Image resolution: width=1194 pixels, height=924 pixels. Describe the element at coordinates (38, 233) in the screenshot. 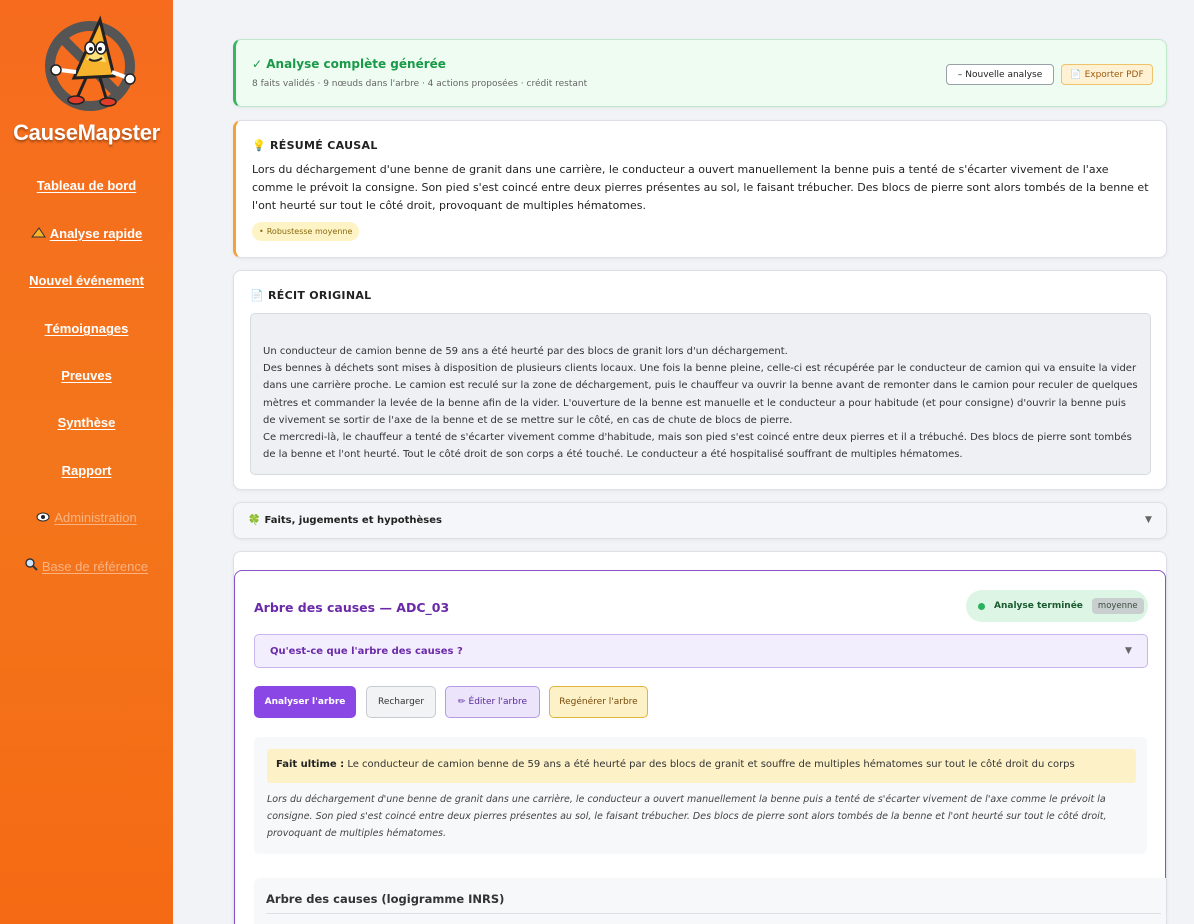

I see `triangle-icon` at that location.